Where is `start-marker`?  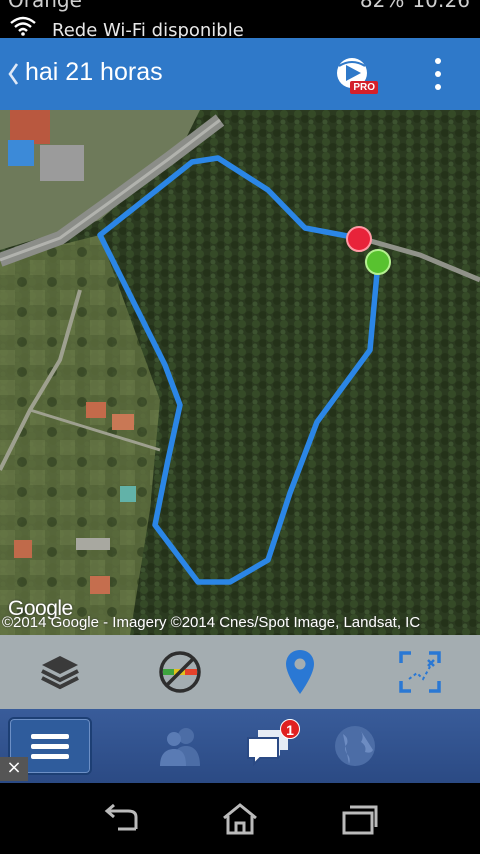 start-marker is located at coordinates (378, 262).